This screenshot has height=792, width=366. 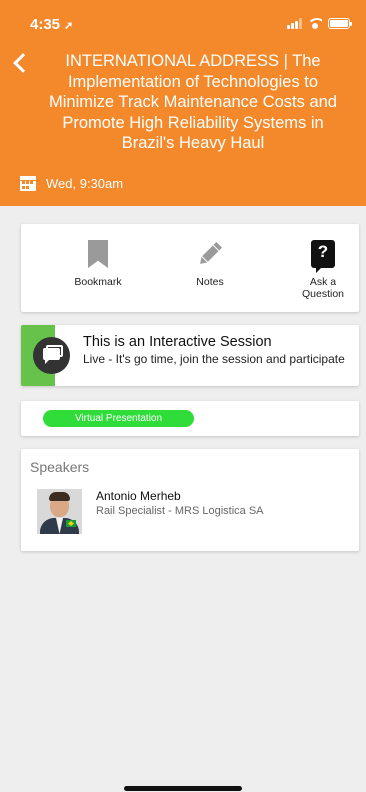 What do you see at coordinates (71, 523) in the screenshot?
I see `brazil-flag-icon` at bounding box center [71, 523].